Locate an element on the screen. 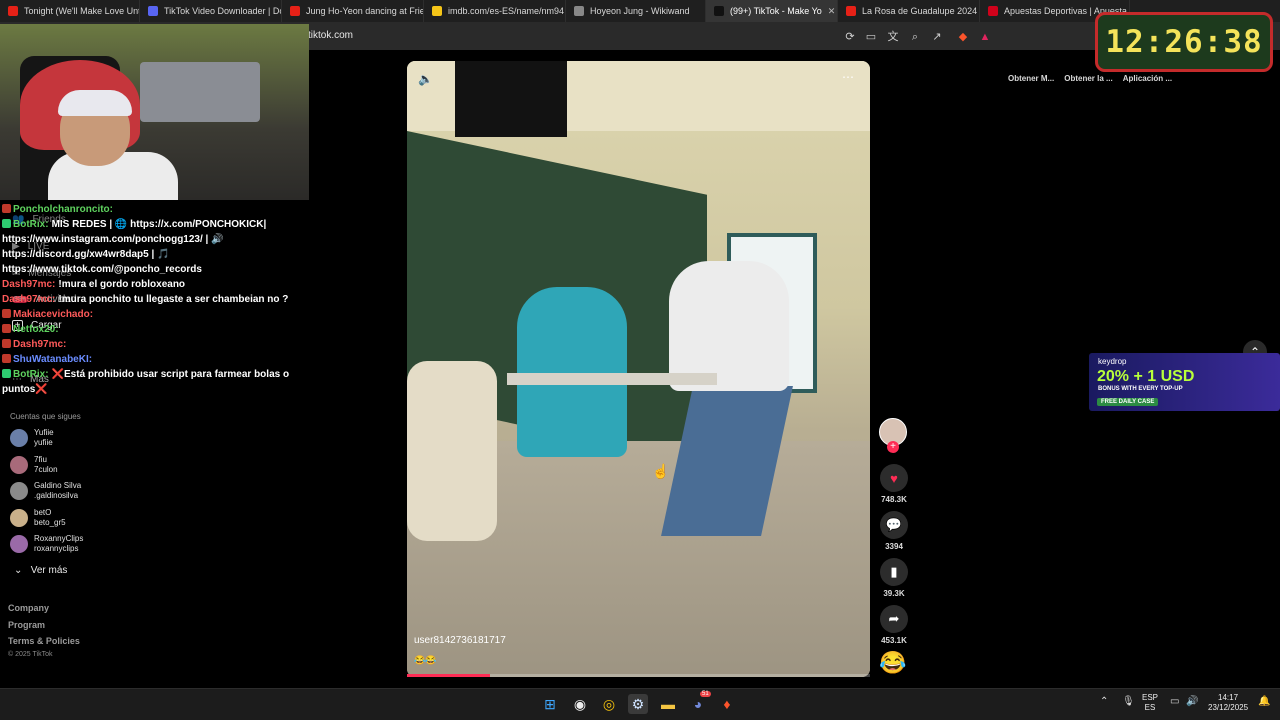  brave-rewards-icon: ▲ is located at coordinates (985, 37).